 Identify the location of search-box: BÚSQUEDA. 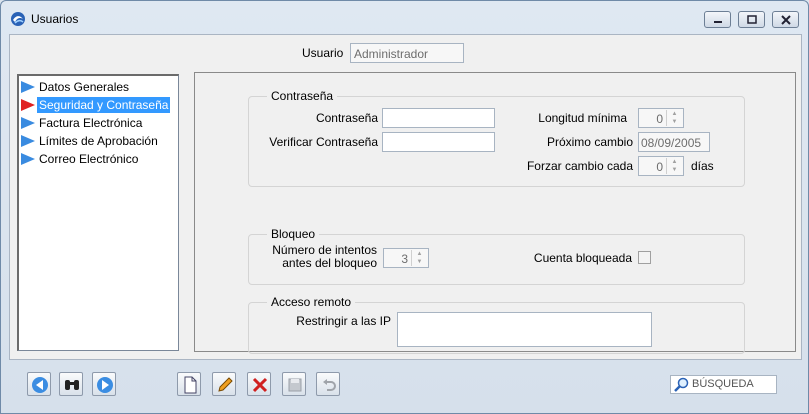
(723, 384).